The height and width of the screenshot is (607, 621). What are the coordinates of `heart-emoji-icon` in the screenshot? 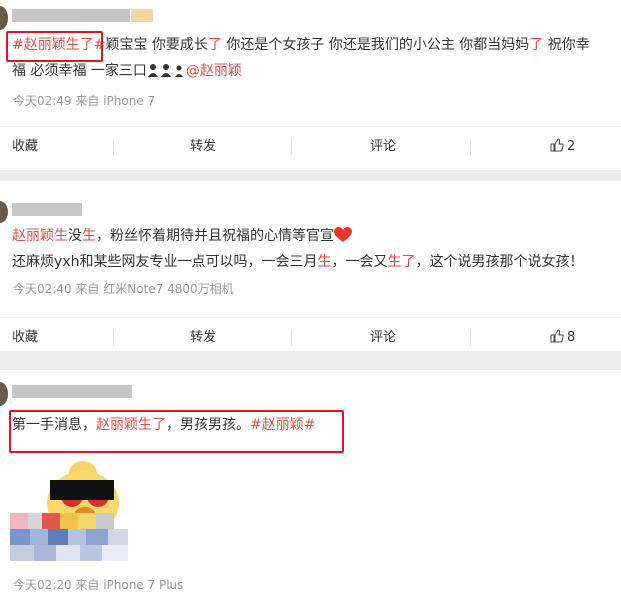 It's located at (343, 234).